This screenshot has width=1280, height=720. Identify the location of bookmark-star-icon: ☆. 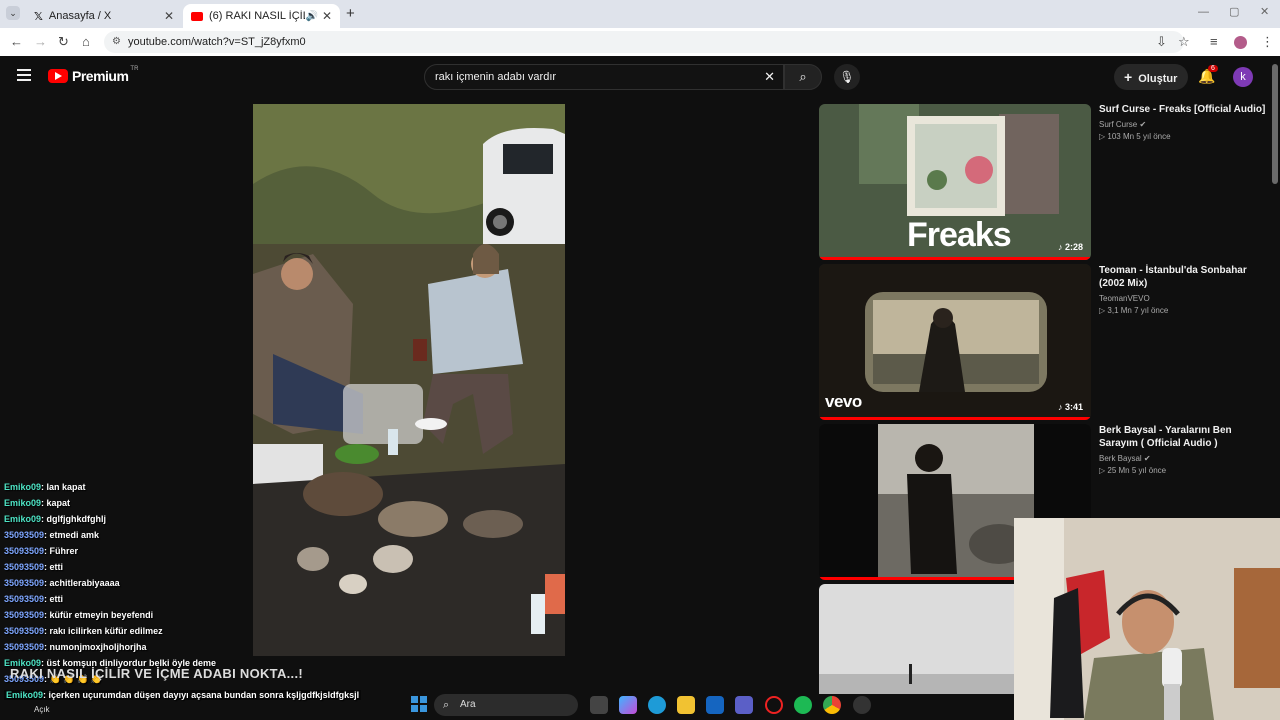
(1184, 42).